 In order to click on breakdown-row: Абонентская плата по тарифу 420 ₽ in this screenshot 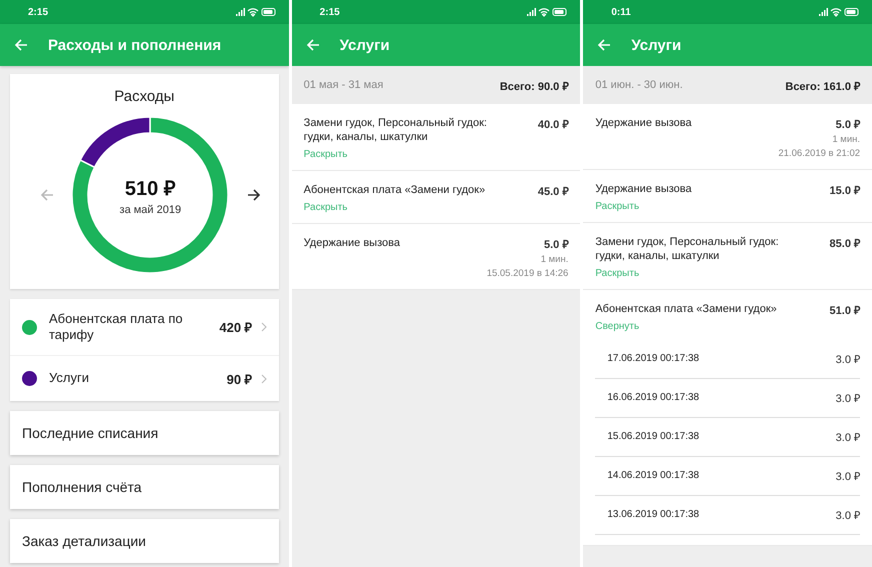, I will do `click(144, 327)`.